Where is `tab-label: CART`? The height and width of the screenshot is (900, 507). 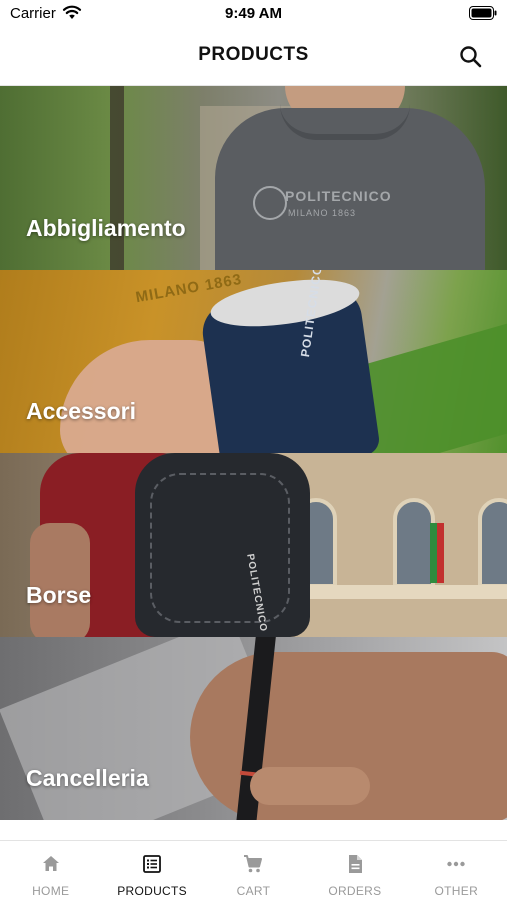 tab-label: CART is located at coordinates (253, 891).